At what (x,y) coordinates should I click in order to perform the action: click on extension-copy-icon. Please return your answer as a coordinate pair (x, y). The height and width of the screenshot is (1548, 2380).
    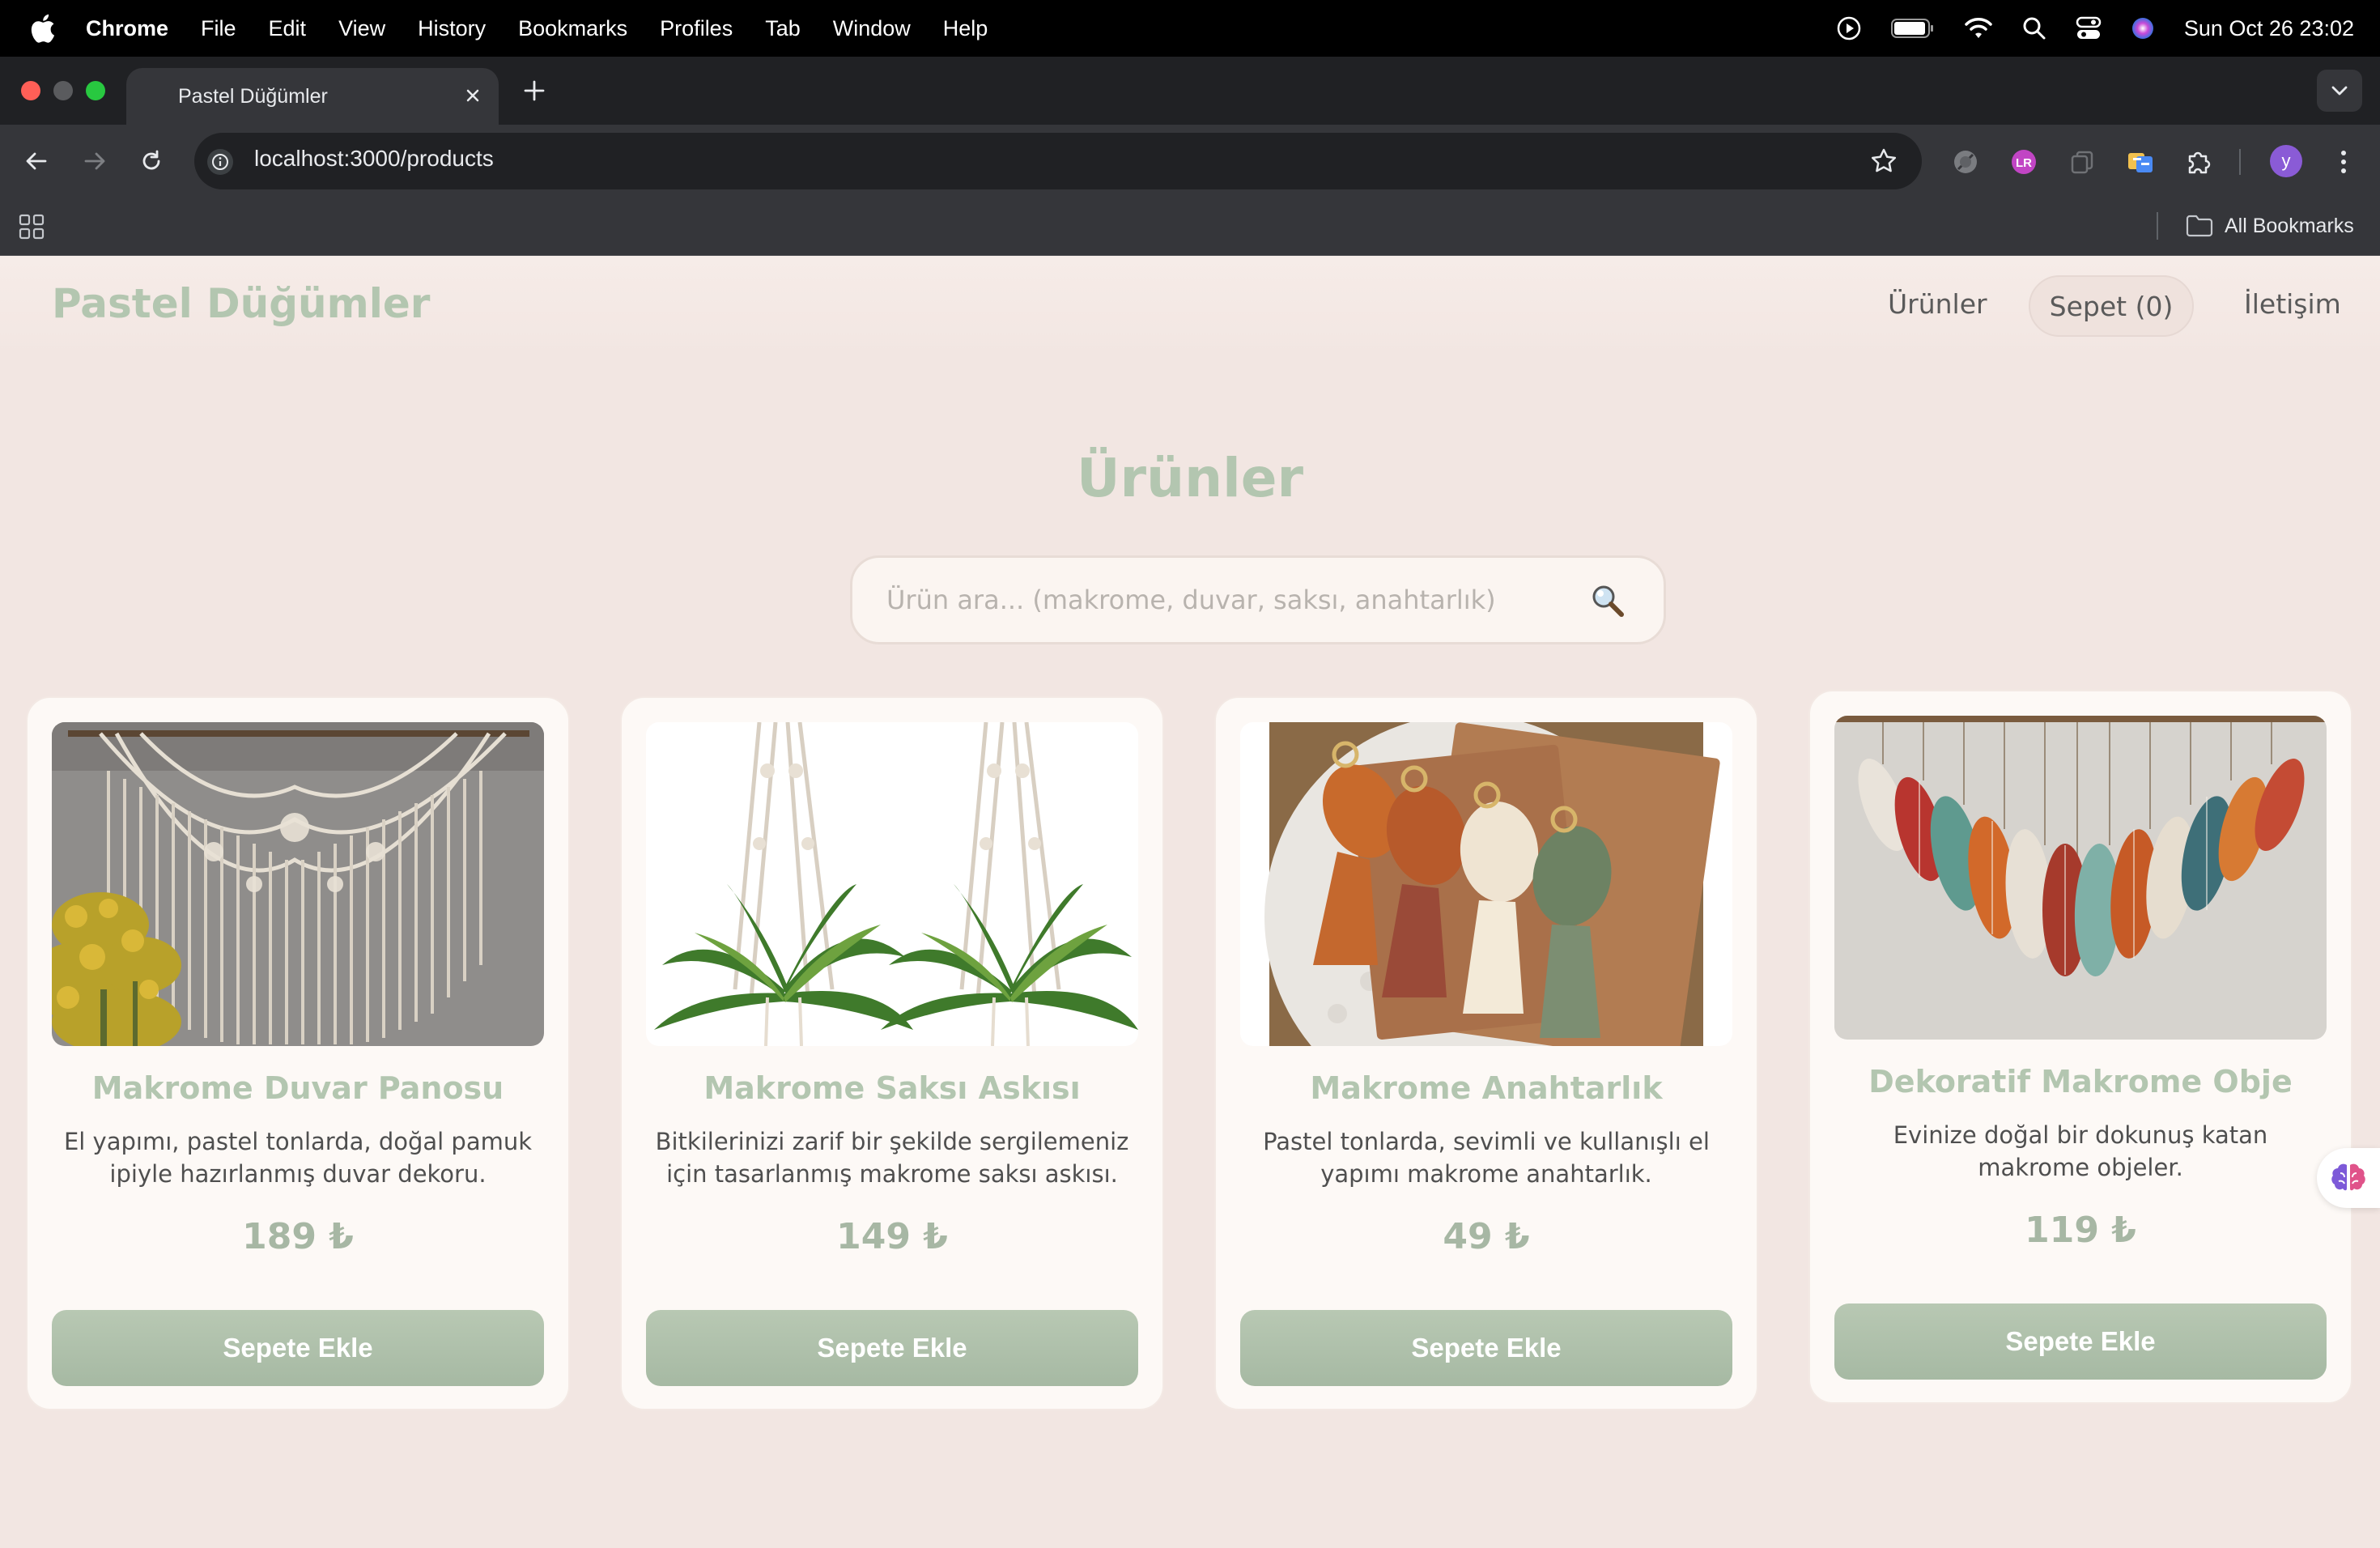
    Looking at the image, I should click on (2082, 162).